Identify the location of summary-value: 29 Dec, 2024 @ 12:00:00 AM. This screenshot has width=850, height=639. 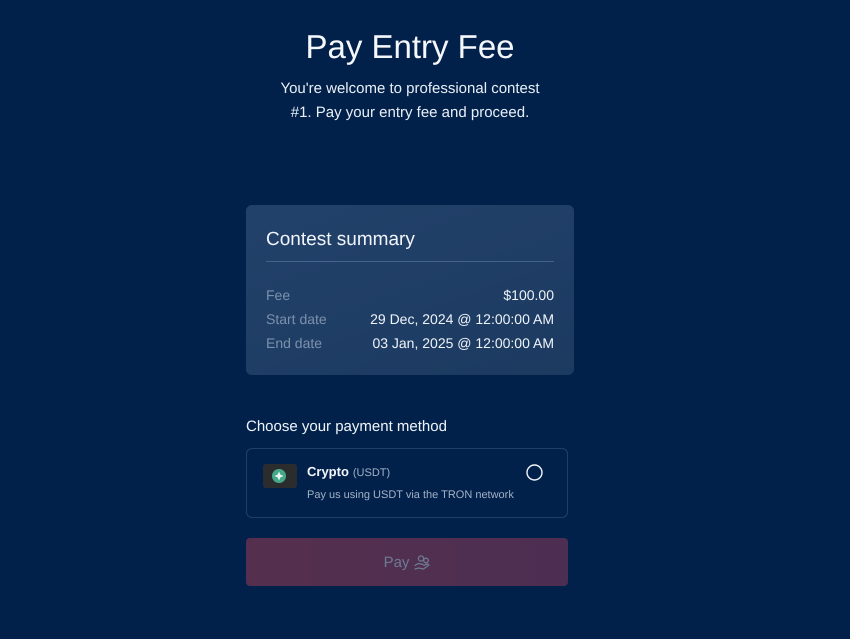
(462, 319).